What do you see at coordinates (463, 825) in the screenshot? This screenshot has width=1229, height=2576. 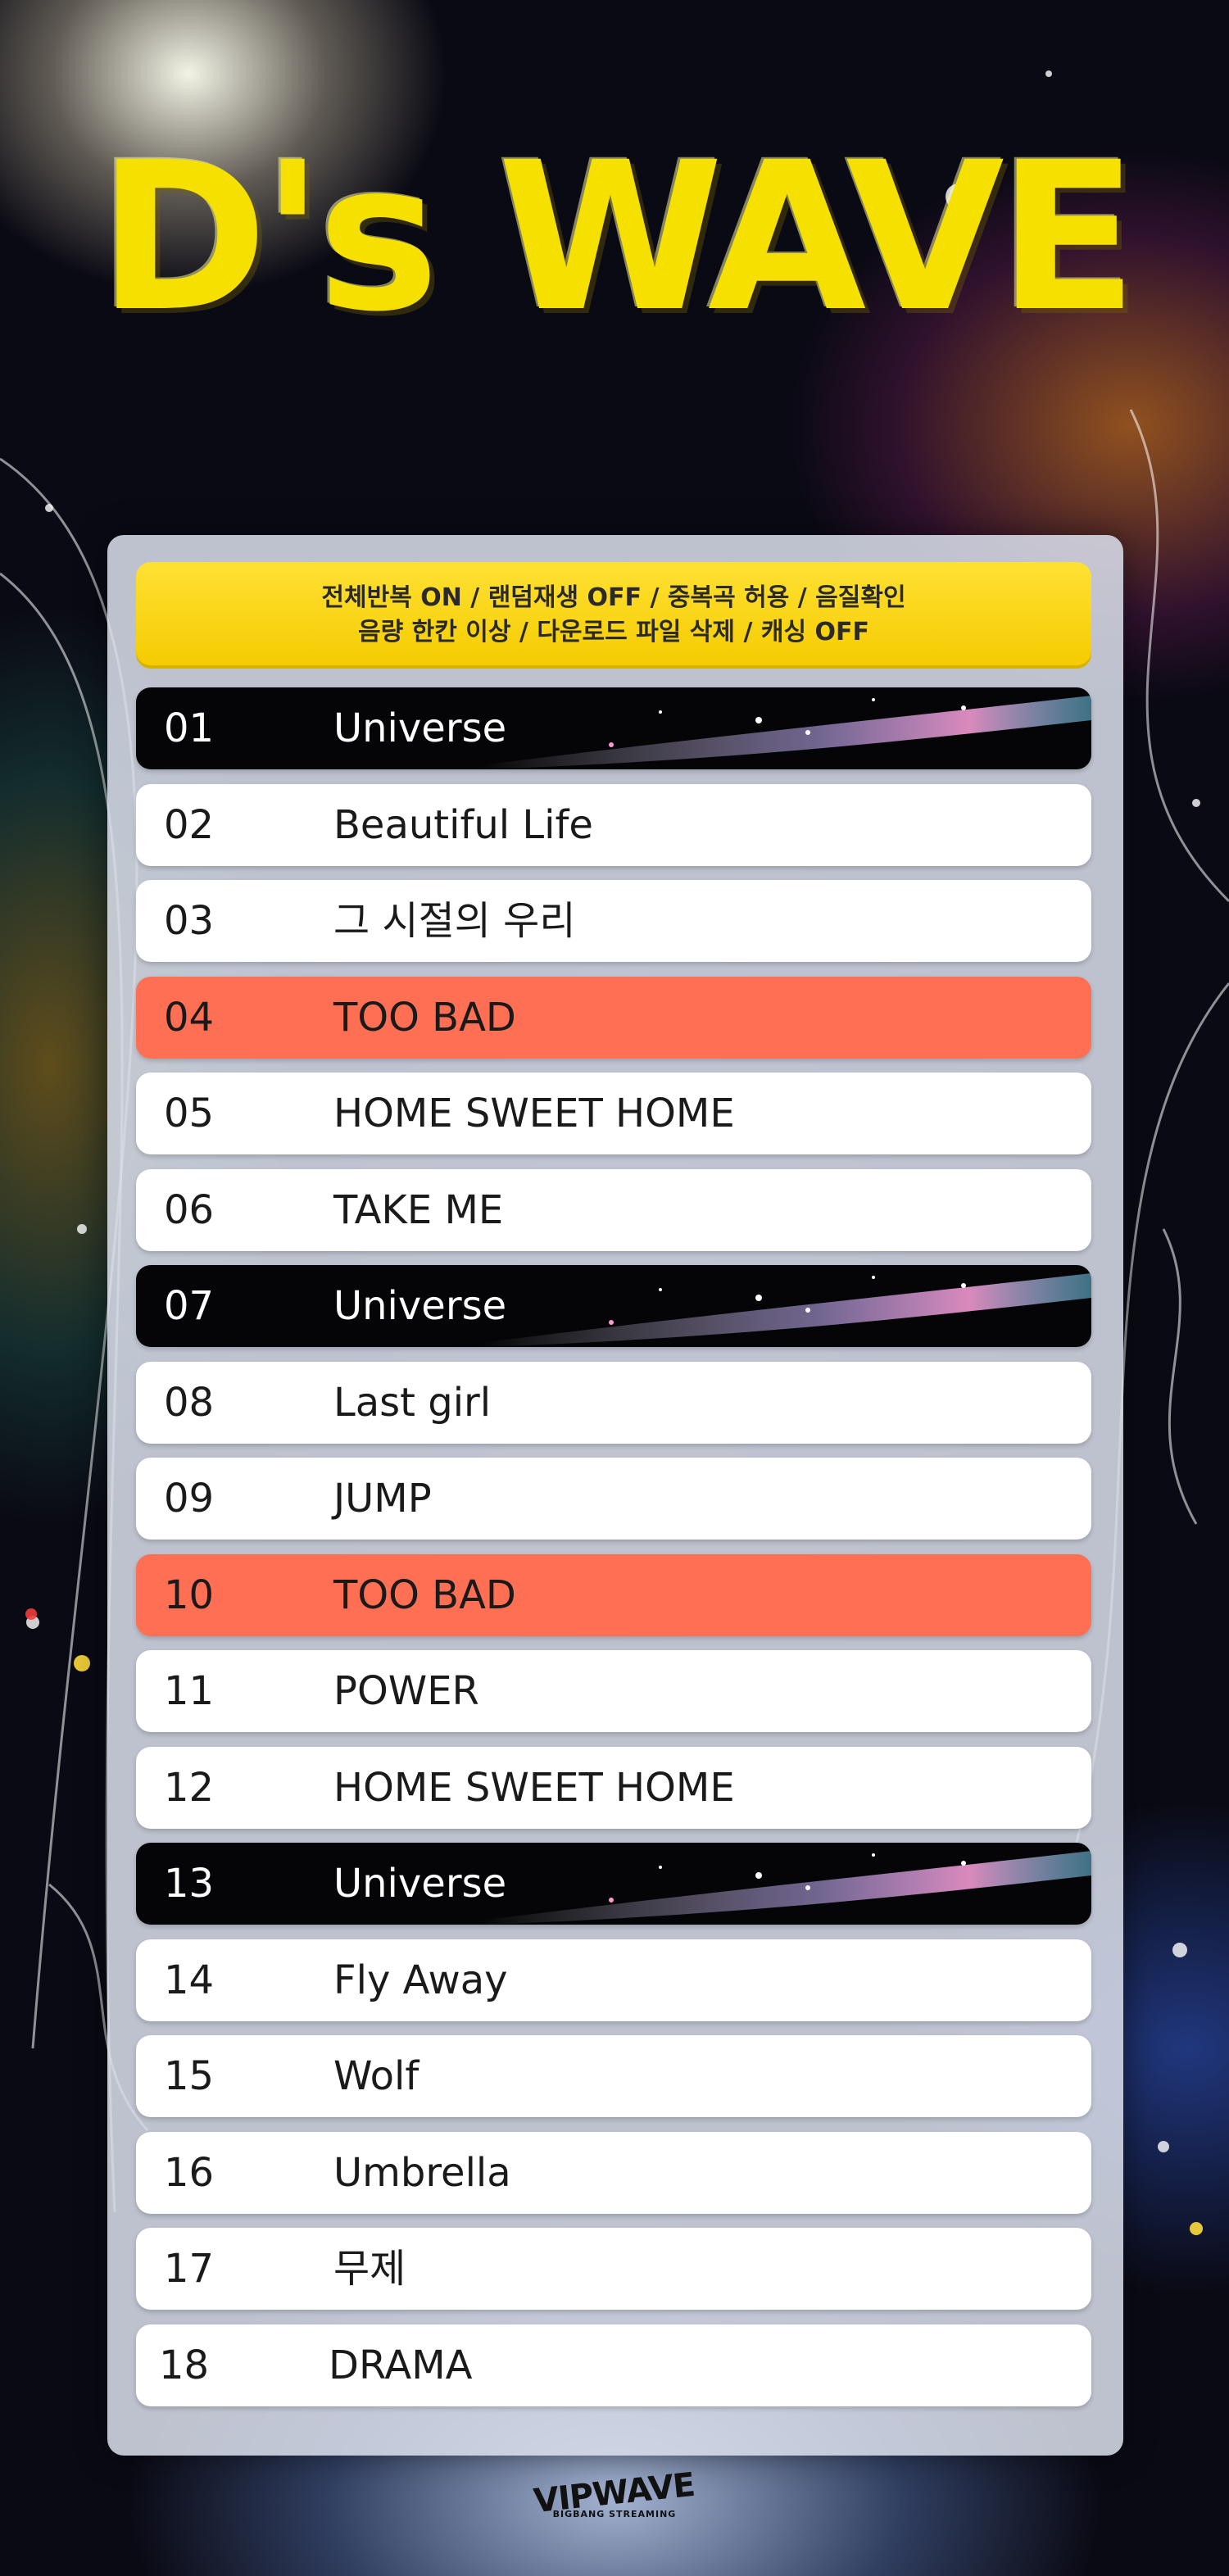 I see `track-title: Beautiful Life` at bounding box center [463, 825].